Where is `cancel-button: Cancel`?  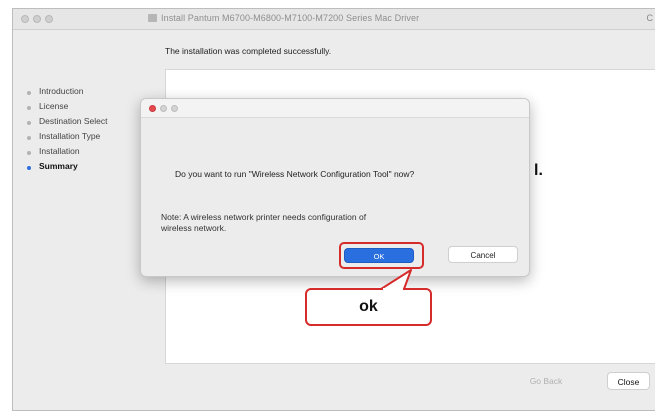
cancel-button: Cancel is located at coordinates (483, 254).